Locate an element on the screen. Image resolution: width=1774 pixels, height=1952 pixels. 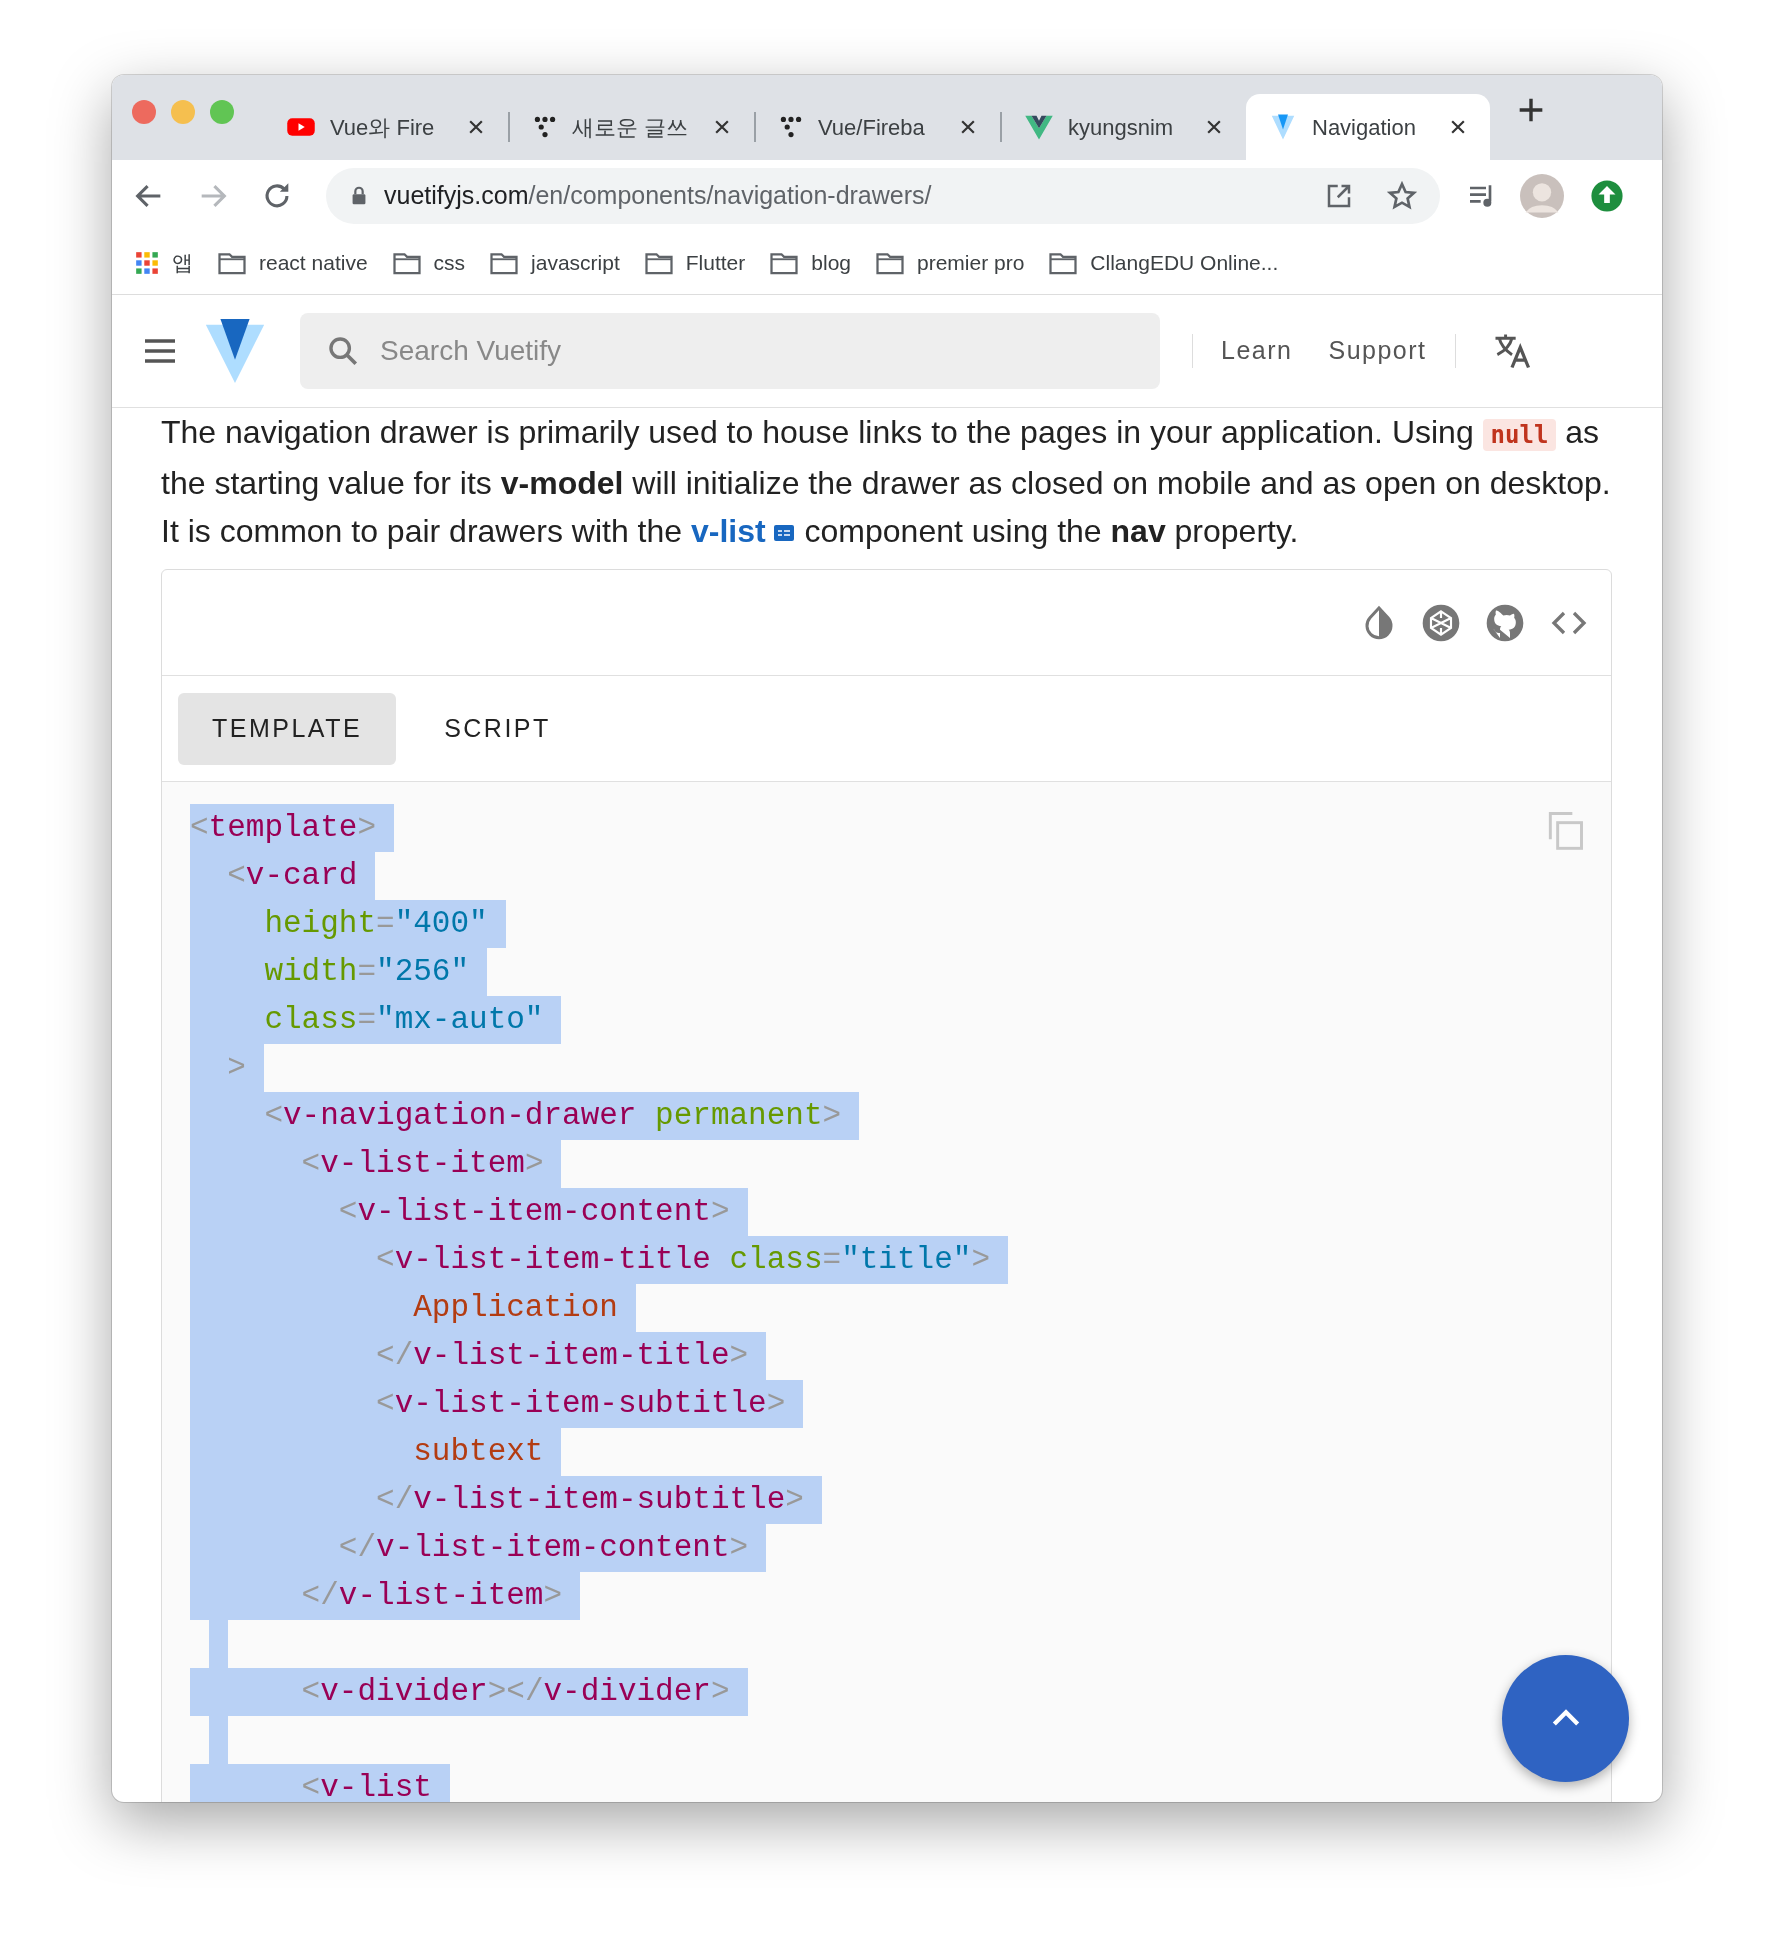
search-input: Search Vuetify is located at coordinates (756, 351).